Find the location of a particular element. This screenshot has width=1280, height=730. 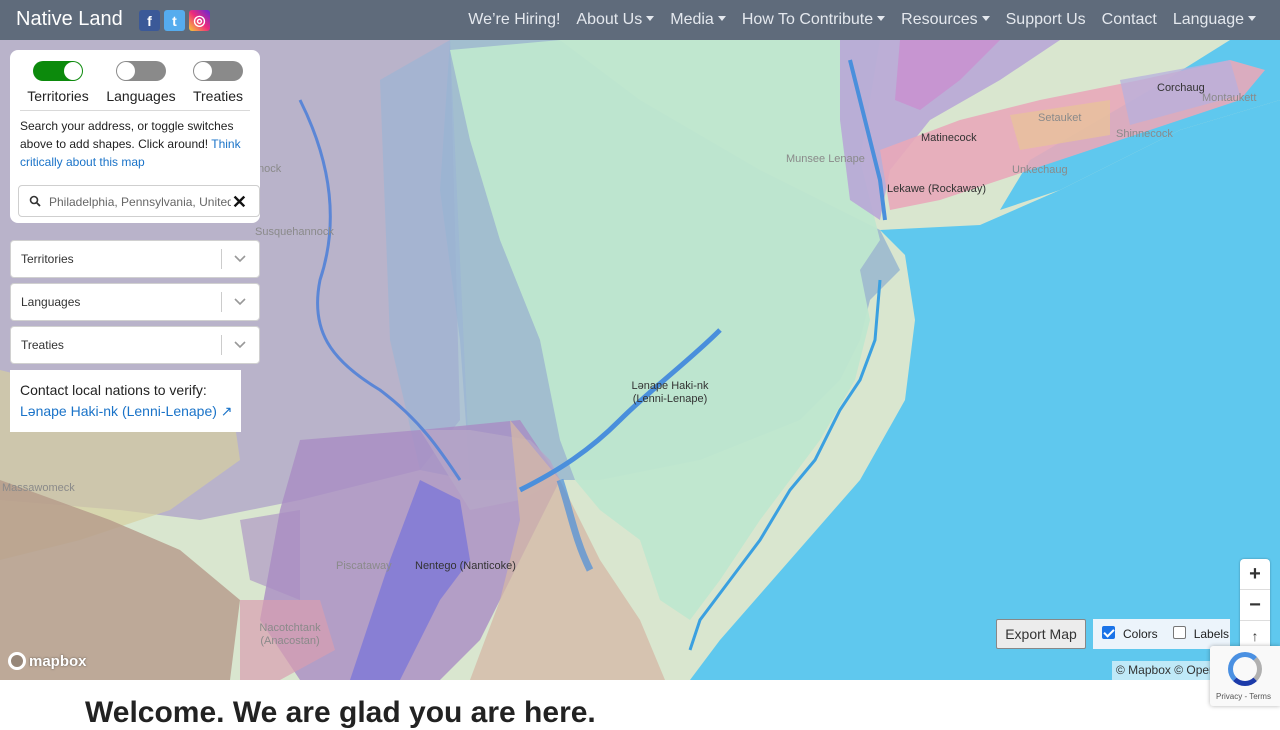

mapbox-wordmark: mapbox is located at coordinates (58, 661).